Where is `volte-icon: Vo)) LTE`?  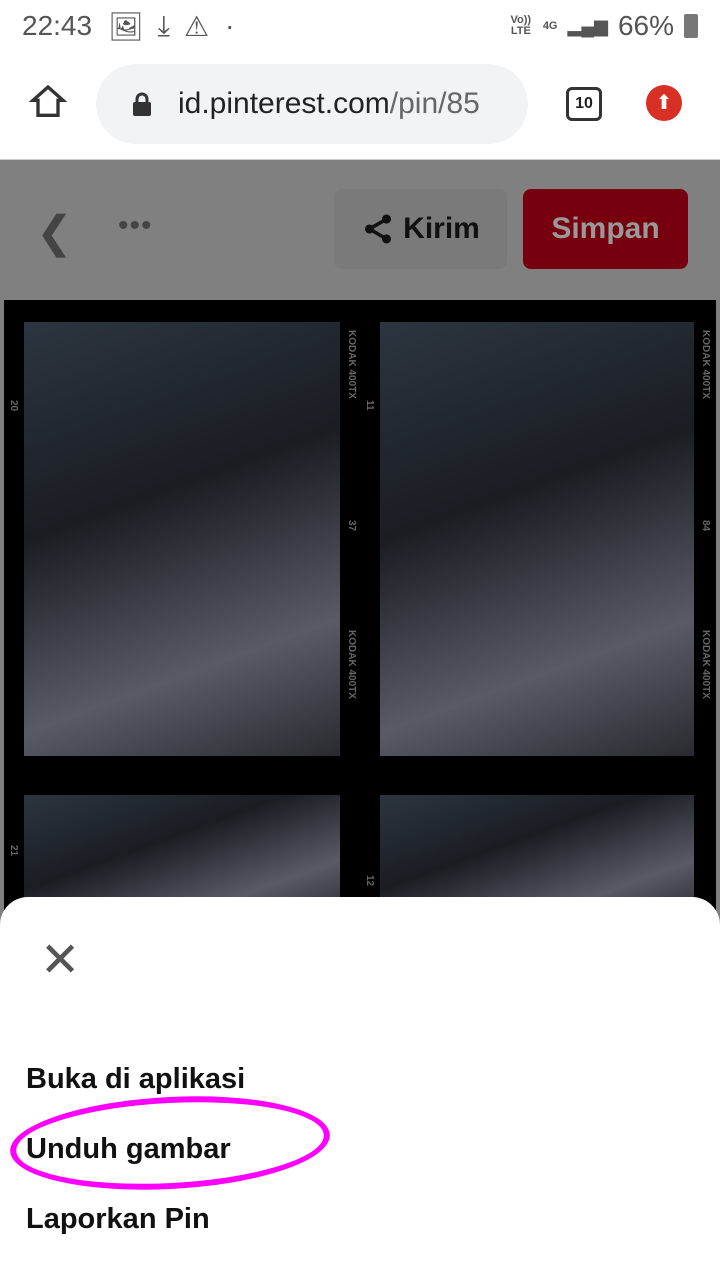
volte-icon: Vo)) LTE is located at coordinates (521, 25).